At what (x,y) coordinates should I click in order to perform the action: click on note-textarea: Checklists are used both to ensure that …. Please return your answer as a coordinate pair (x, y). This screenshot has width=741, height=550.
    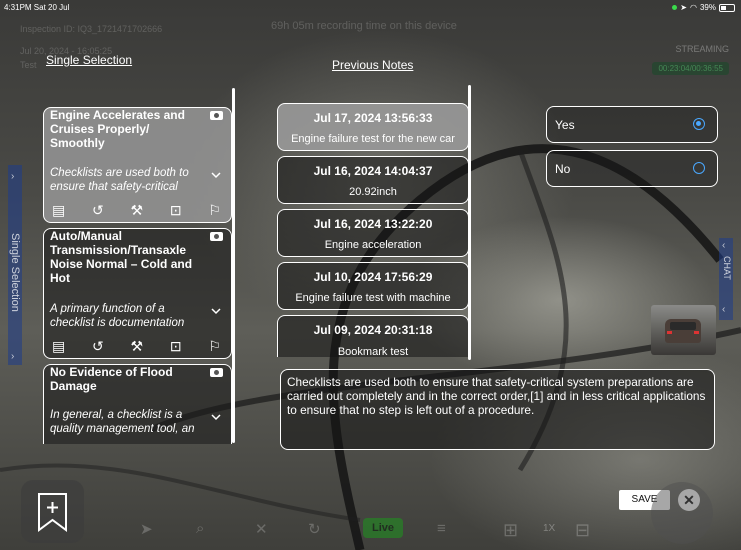
    Looking at the image, I should click on (497, 409).